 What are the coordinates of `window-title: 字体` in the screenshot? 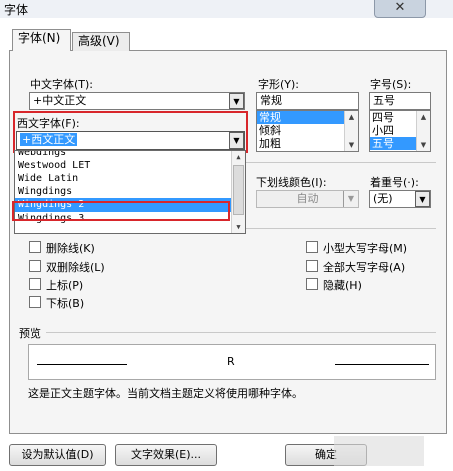 It's located at (16, 10).